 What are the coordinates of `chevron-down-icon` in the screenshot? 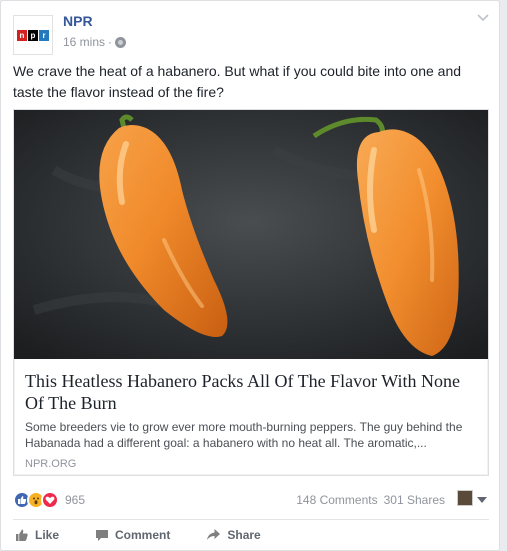 It's located at (483, 17).